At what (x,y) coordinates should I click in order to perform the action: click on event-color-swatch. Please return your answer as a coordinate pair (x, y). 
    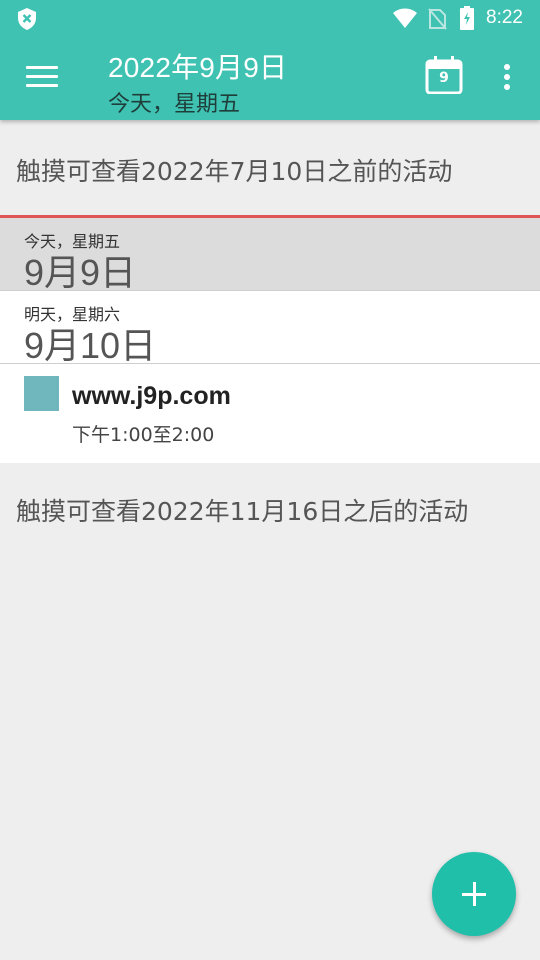
    Looking at the image, I should click on (41, 393).